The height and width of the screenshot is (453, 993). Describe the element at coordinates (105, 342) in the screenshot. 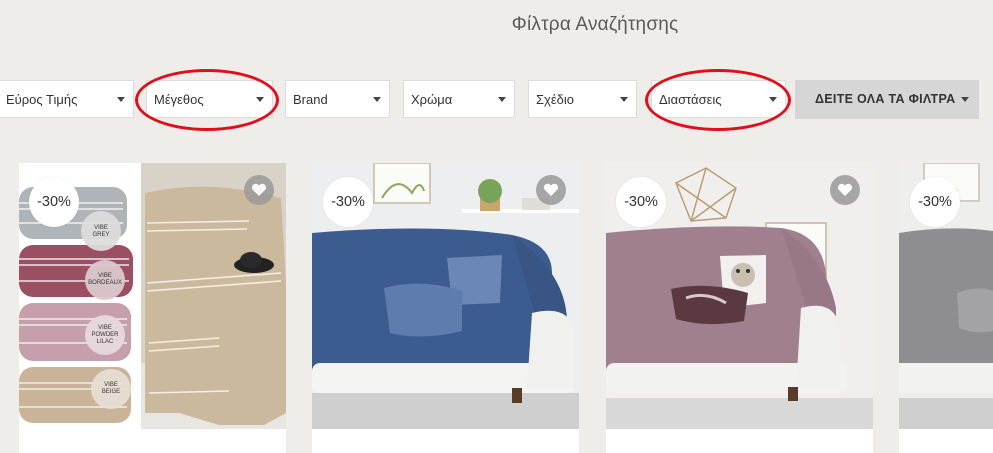

I see `svg-text: LILAC` at that location.